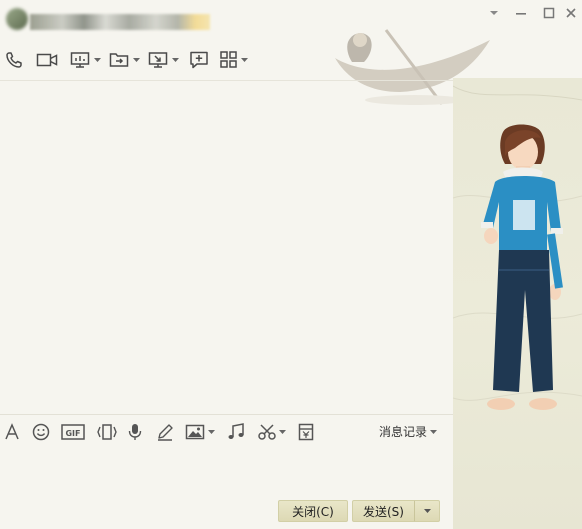 The height and width of the screenshot is (529, 582). I want to click on gif-icon: GIF, so click(73, 432).